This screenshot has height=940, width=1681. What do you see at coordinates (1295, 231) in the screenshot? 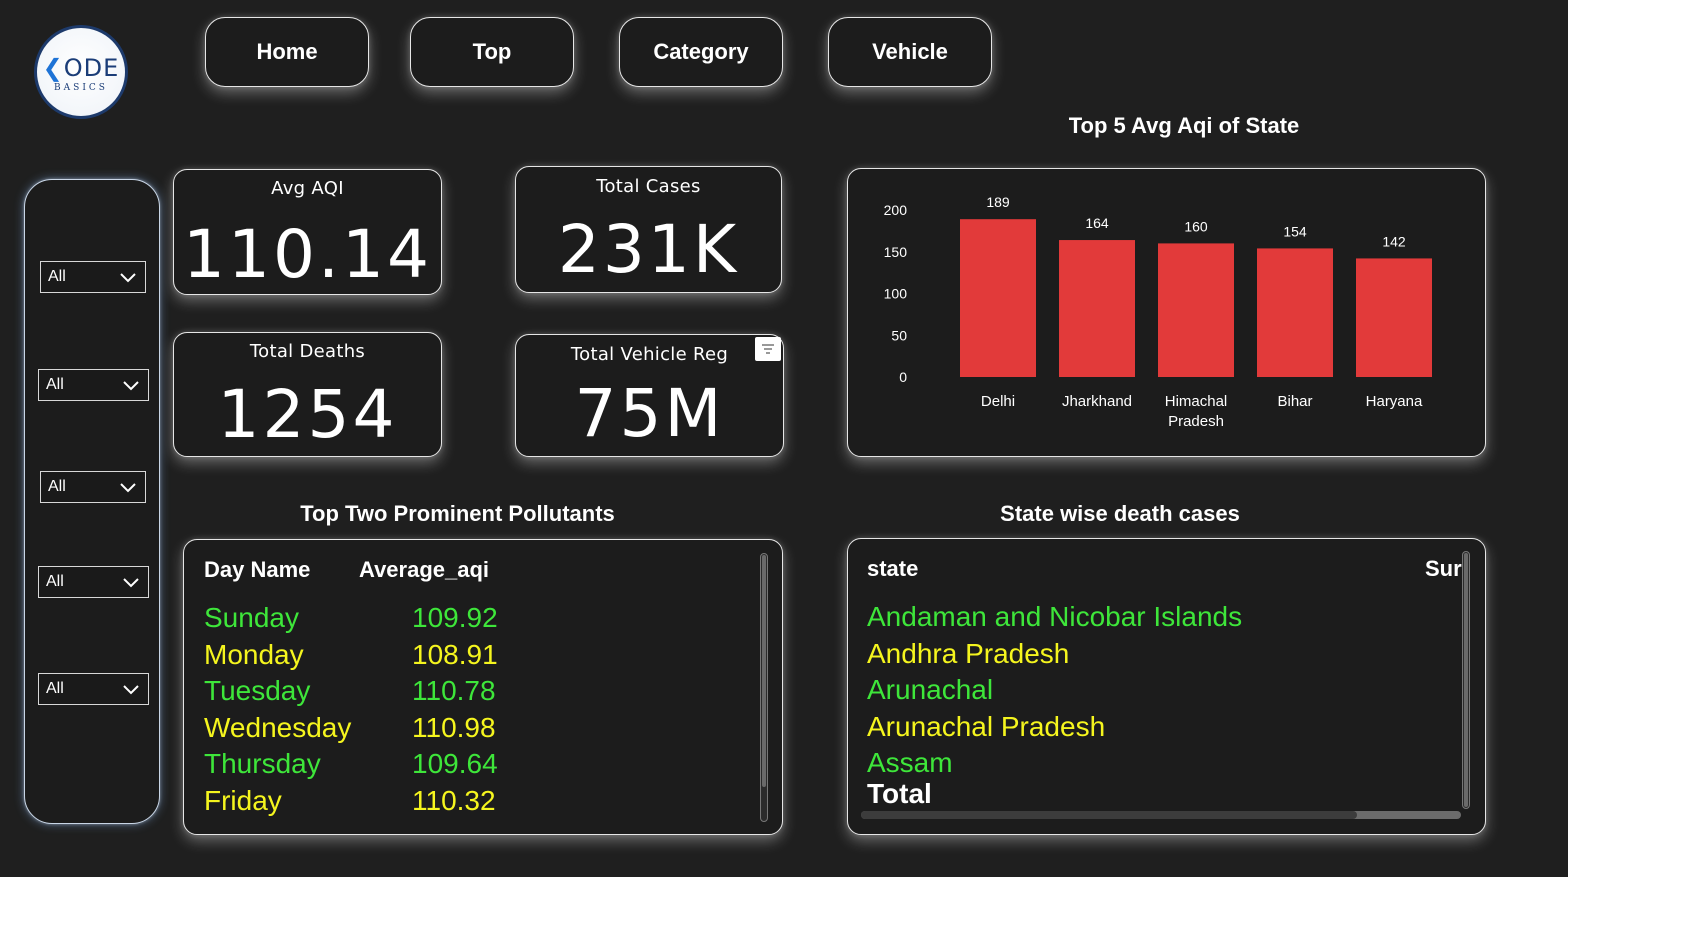
I see `data-label: 154` at bounding box center [1295, 231].